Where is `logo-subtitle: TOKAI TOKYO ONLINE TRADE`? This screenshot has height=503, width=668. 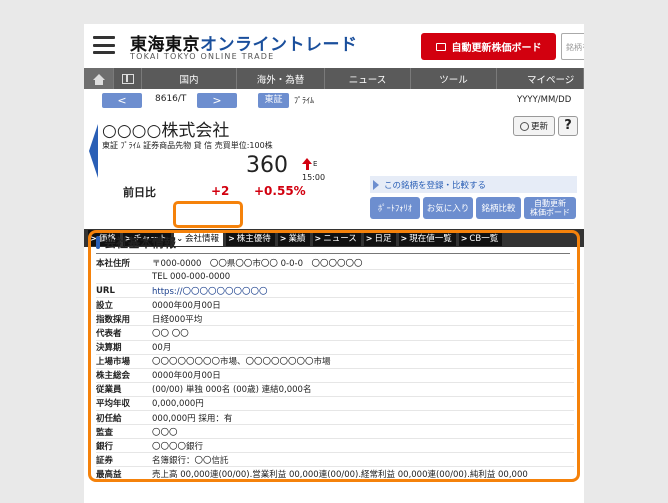 logo-subtitle: TOKAI TOKYO ONLINE TRADE is located at coordinates (202, 56).